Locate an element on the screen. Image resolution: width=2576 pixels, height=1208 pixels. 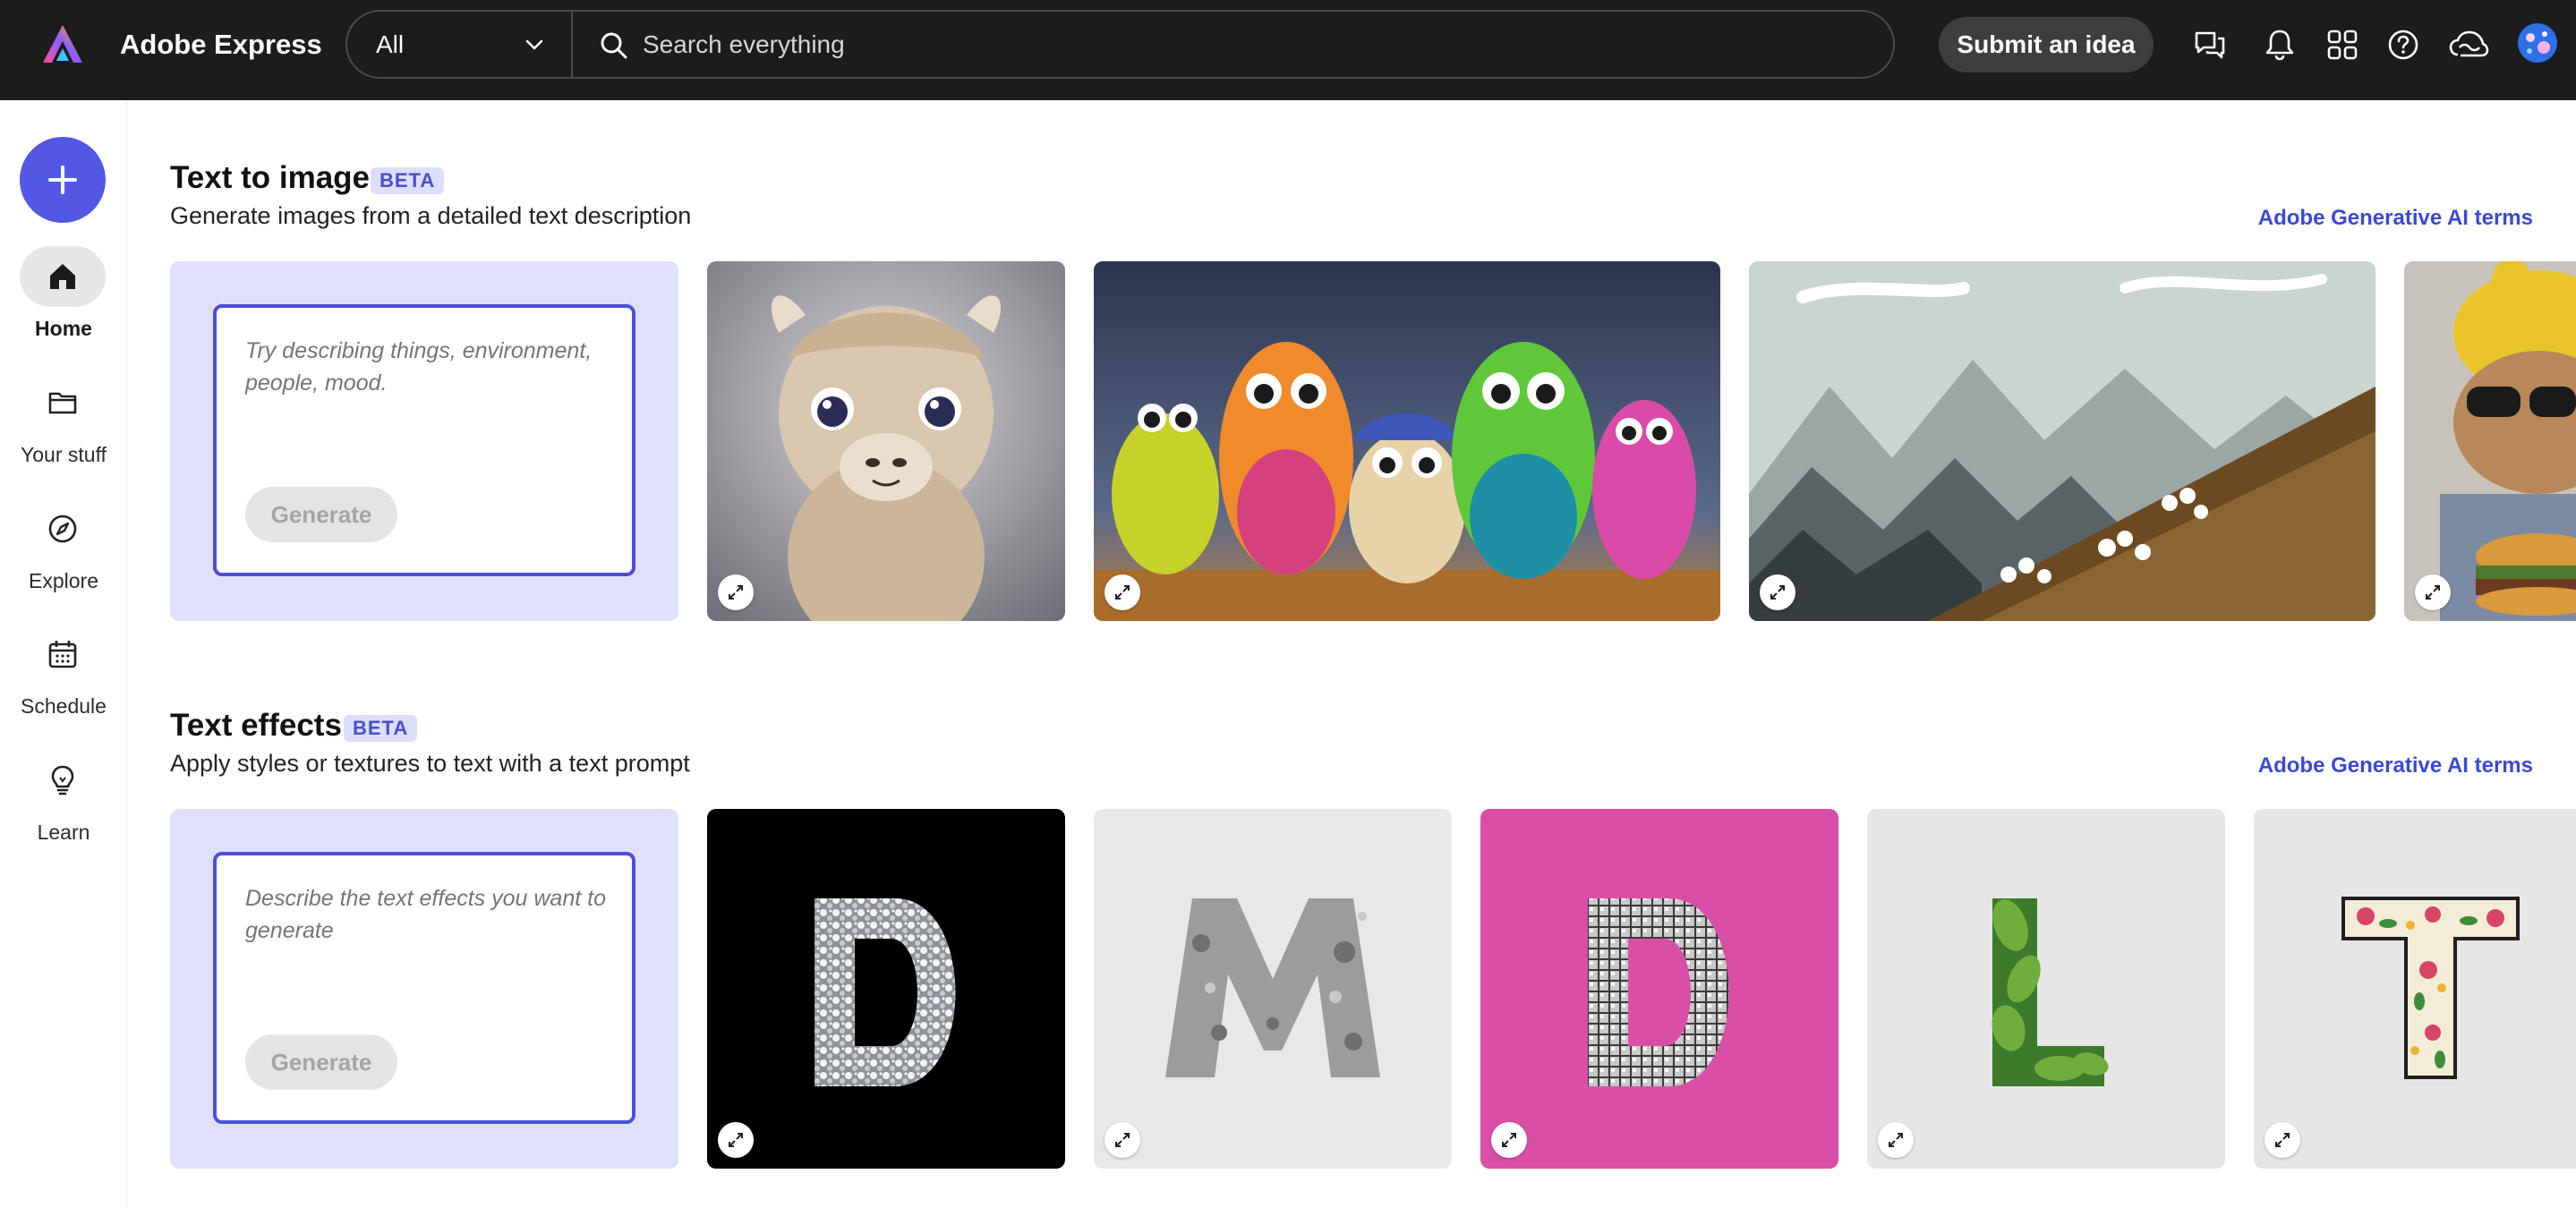
example-effect-embroidery-t is located at coordinates (2415, 989).